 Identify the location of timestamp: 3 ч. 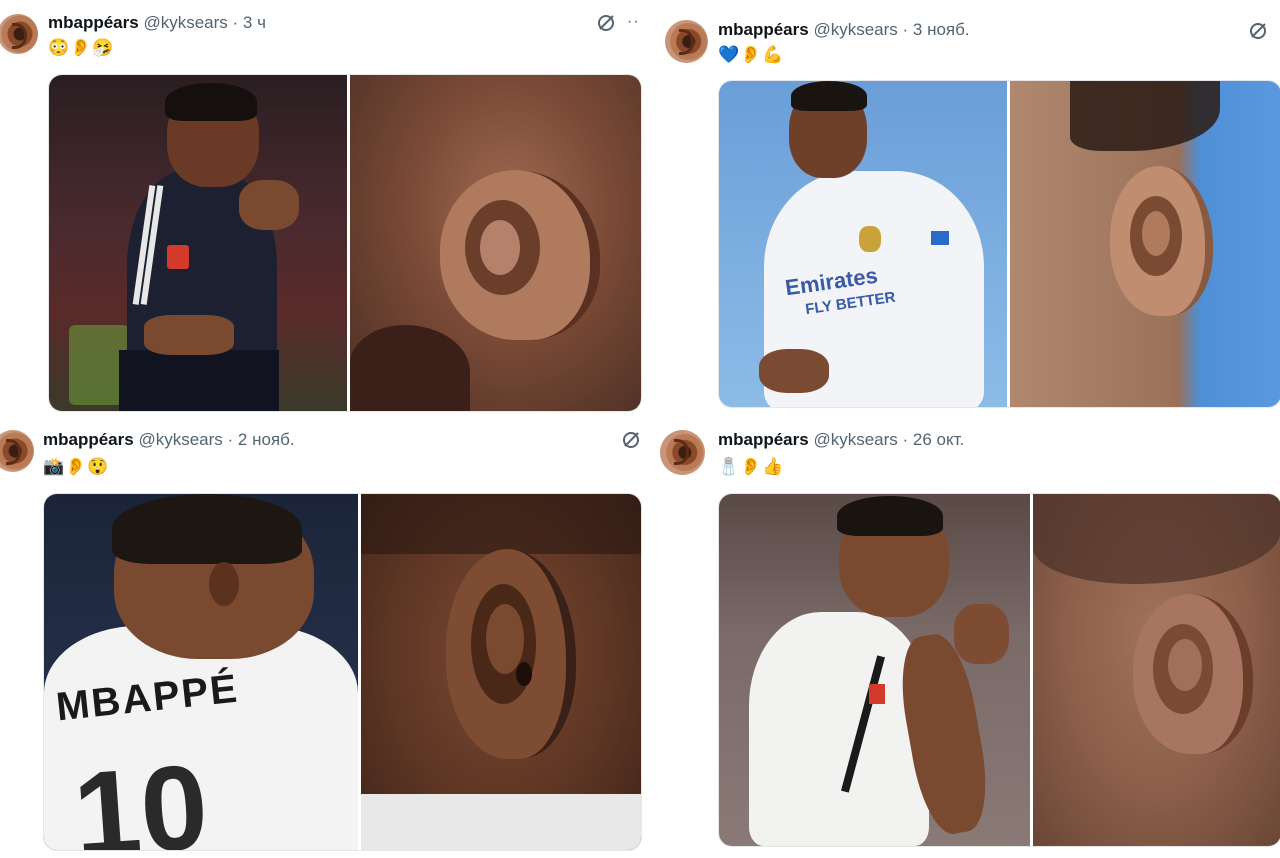
(254, 22).